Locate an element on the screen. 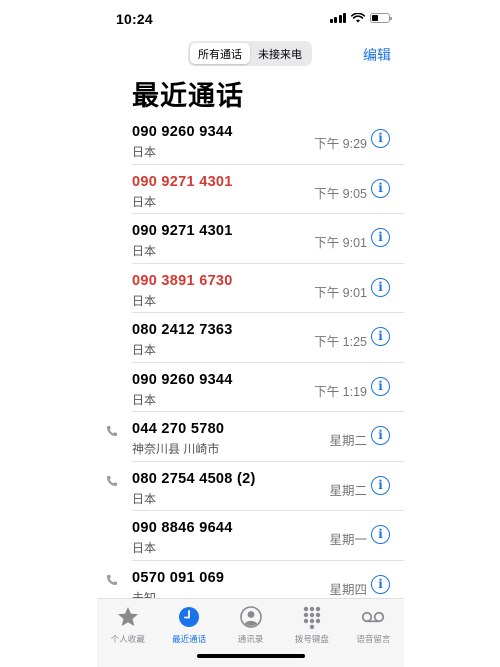 The width and height of the screenshot is (500, 667). call-row: 090 9271 4301 日本 下午 9:01 i is located at coordinates (250, 239).